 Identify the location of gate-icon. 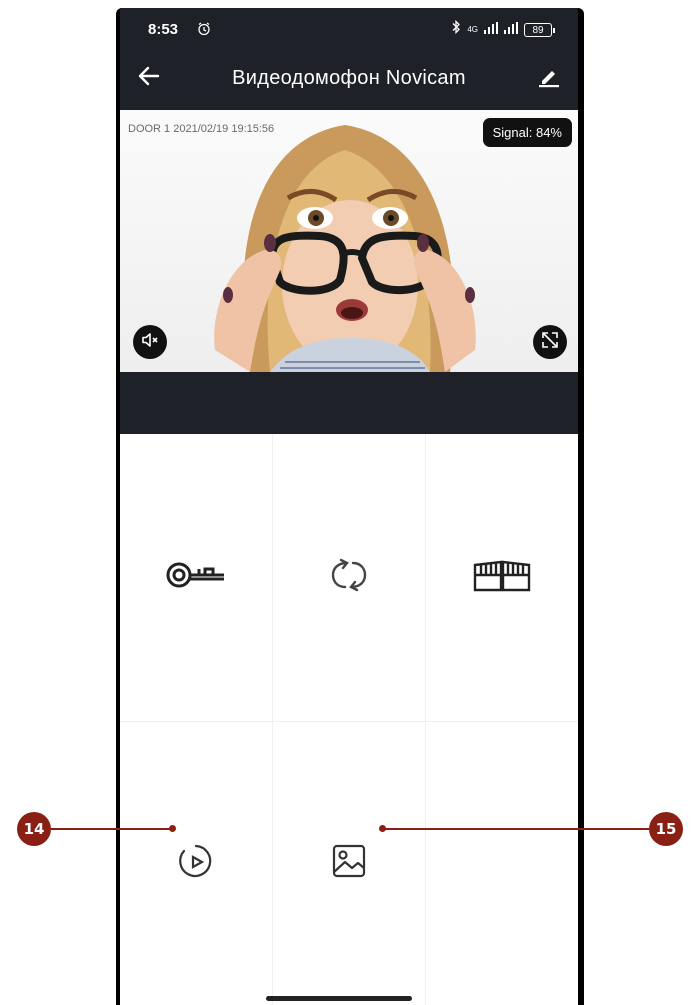
(502, 577).